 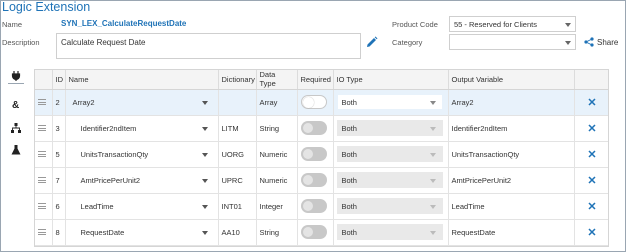 What do you see at coordinates (142, 80) in the screenshot?
I see `header-name: Name` at bounding box center [142, 80].